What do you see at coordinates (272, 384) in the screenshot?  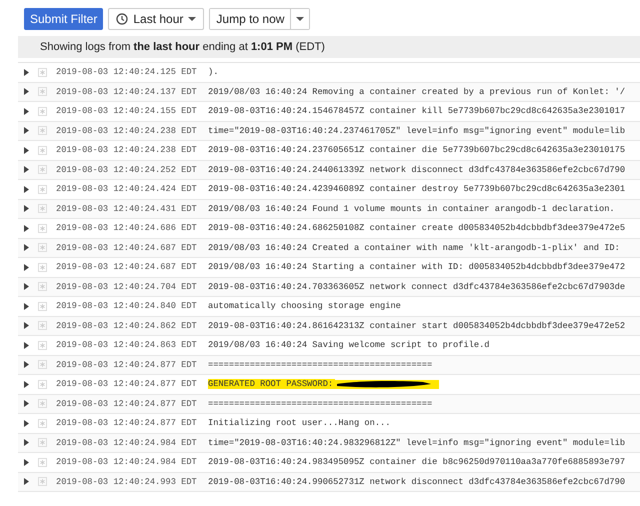 I see `log-message: GENERATED ROOT PASSWORD:` at bounding box center [272, 384].